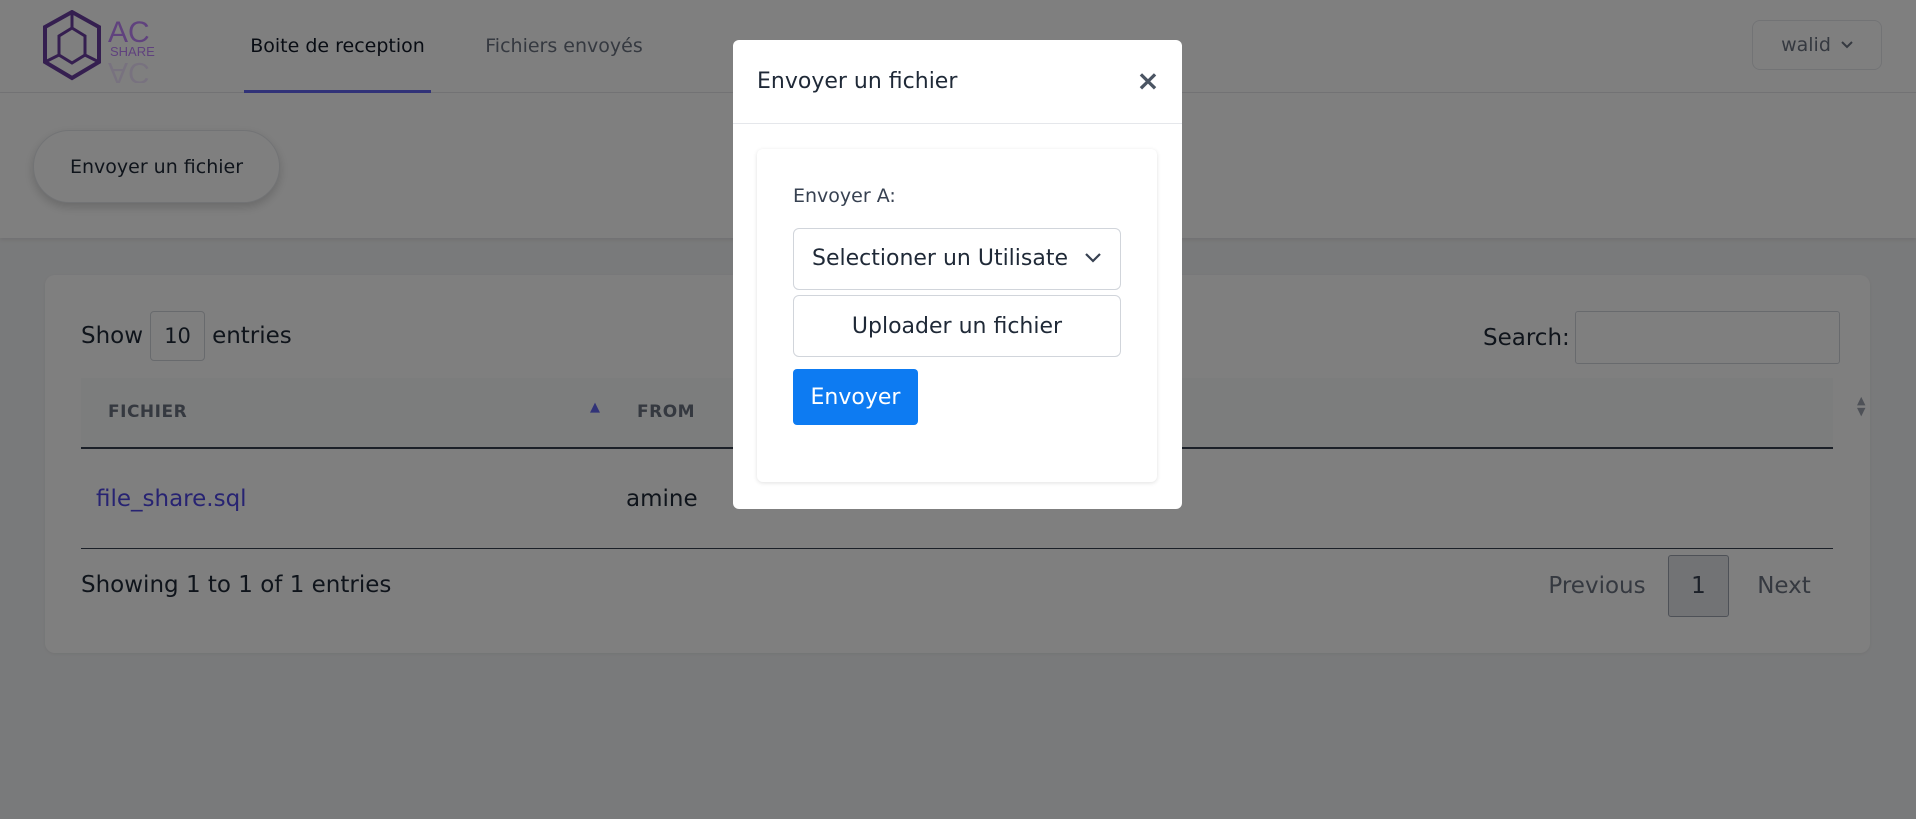 The width and height of the screenshot is (1916, 819). Describe the element at coordinates (844, 196) in the screenshot. I see `recipient-label: Envoyer A:` at that location.